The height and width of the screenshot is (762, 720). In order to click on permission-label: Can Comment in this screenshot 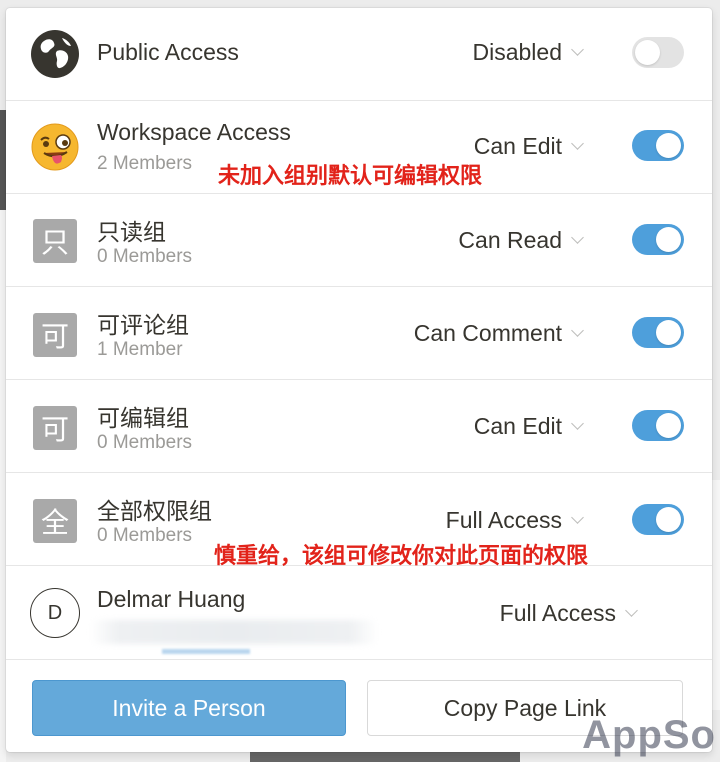, I will do `click(487, 333)`.